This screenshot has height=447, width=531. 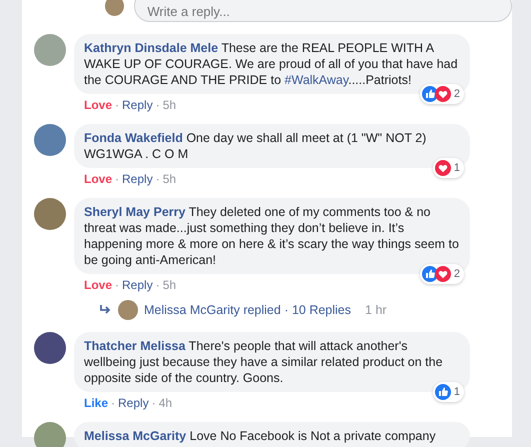 What do you see at coordinates (165, 403) in the screenshot?
I see `timestamp: 4h` at bounding box center [165, 403].